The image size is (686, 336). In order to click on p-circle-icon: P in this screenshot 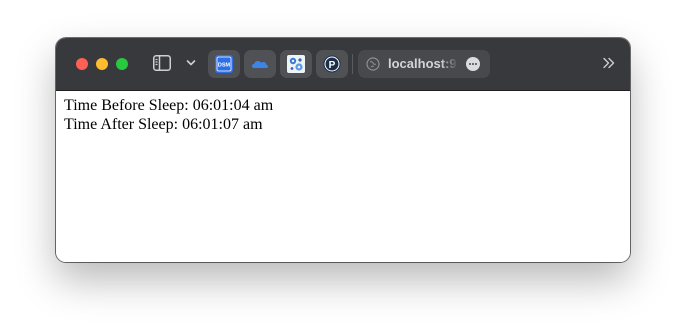, I will do `click(332, 64)`.